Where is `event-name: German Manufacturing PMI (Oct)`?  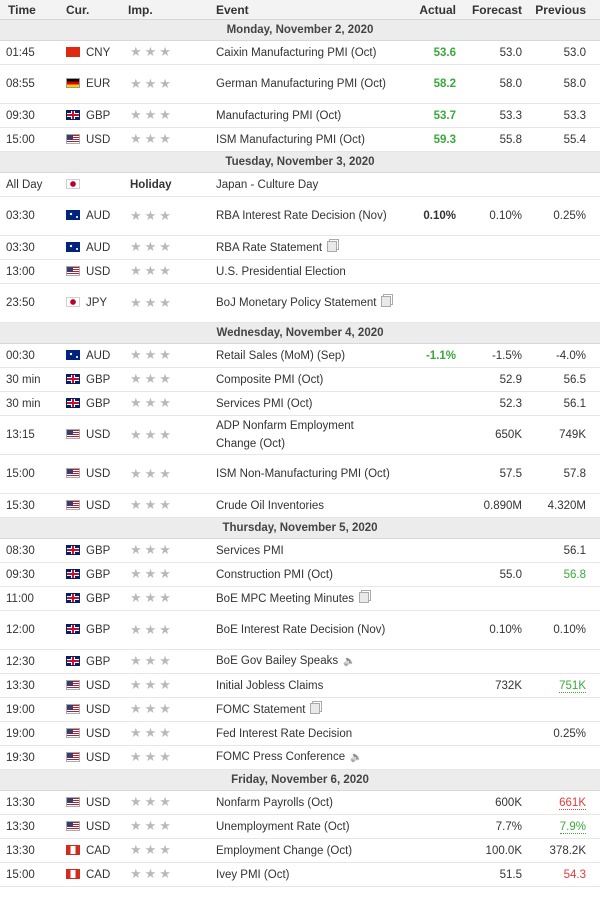
event-name: German Manufacturing PMI (Oct) is located at coordinates (301, 84).